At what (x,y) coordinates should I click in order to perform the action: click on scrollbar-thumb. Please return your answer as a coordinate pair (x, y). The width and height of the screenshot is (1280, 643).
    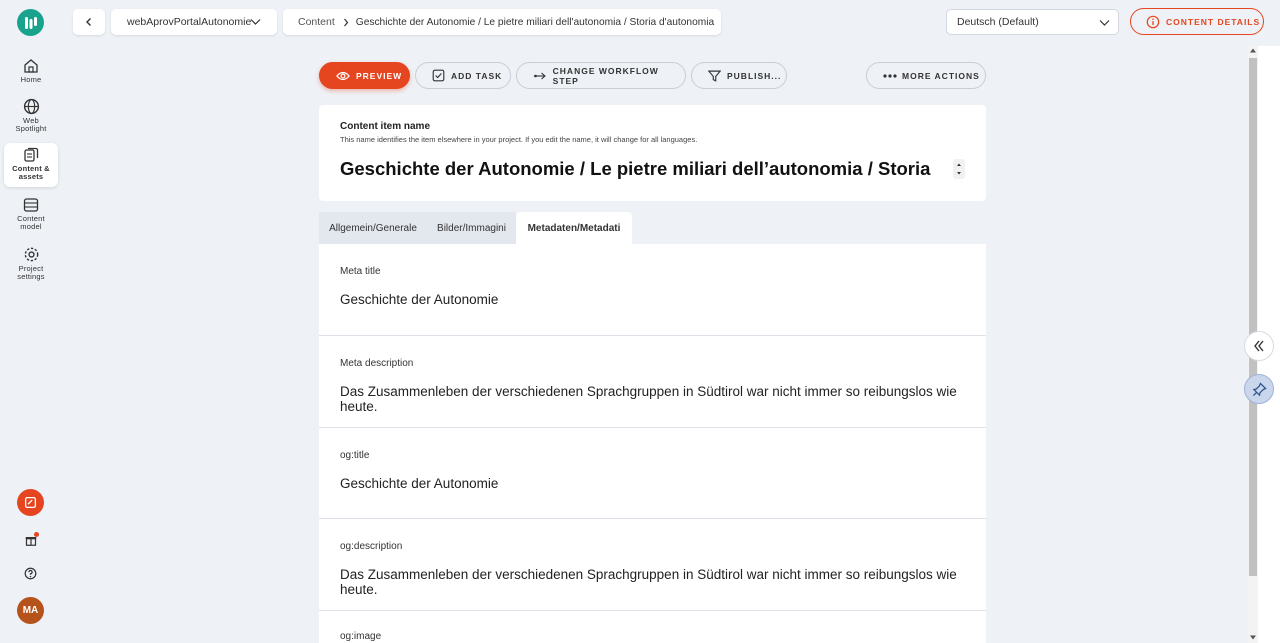
    Looking at the image, I should click on (1253, 317).